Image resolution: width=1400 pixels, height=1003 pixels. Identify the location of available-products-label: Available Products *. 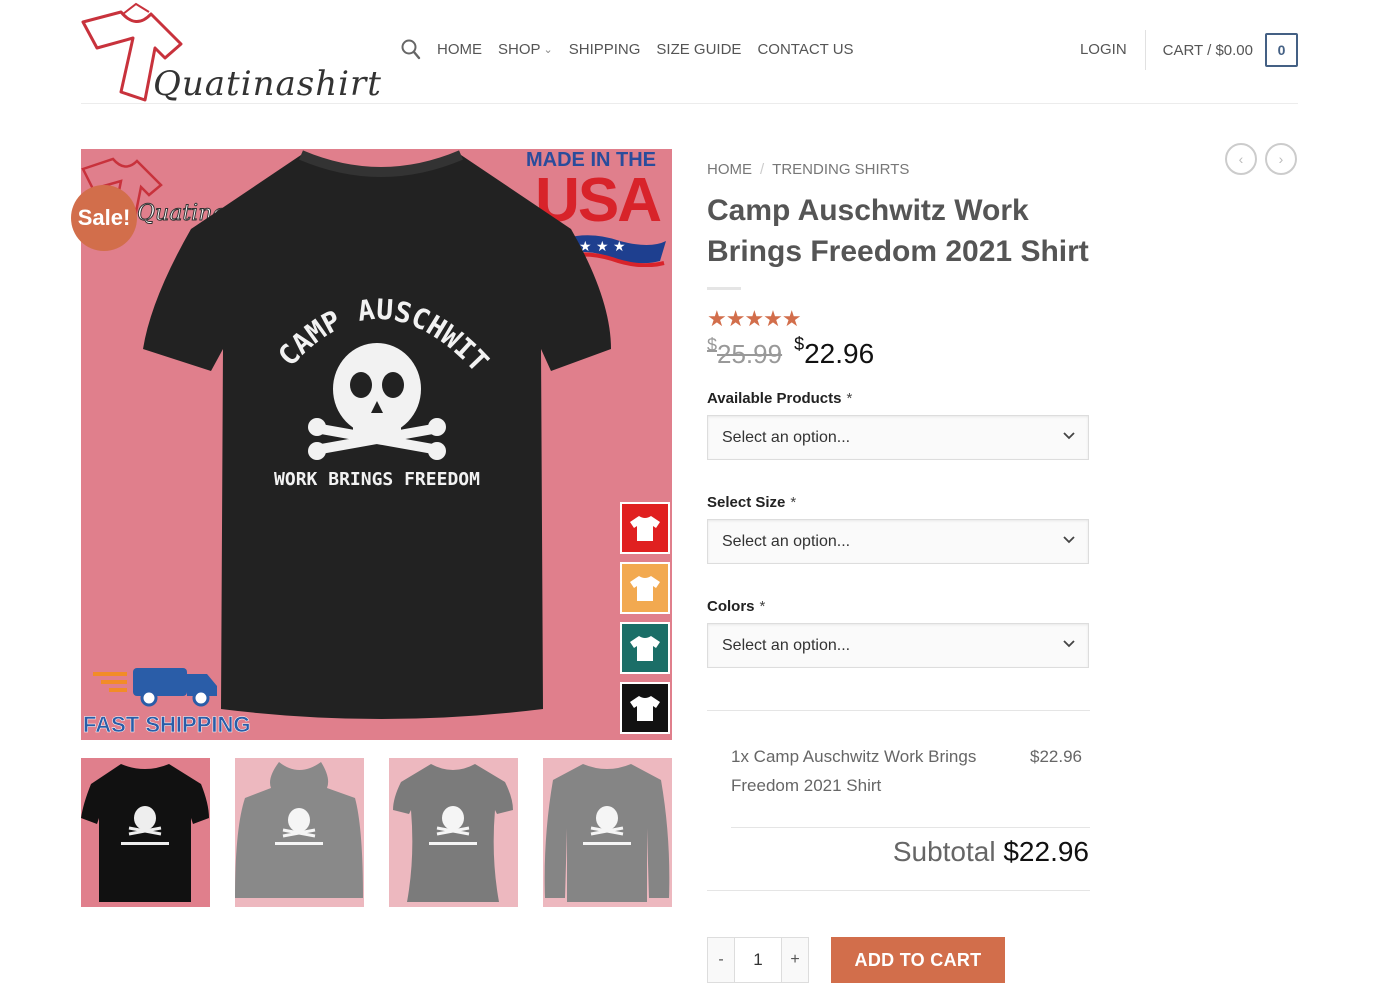
(780, 398).